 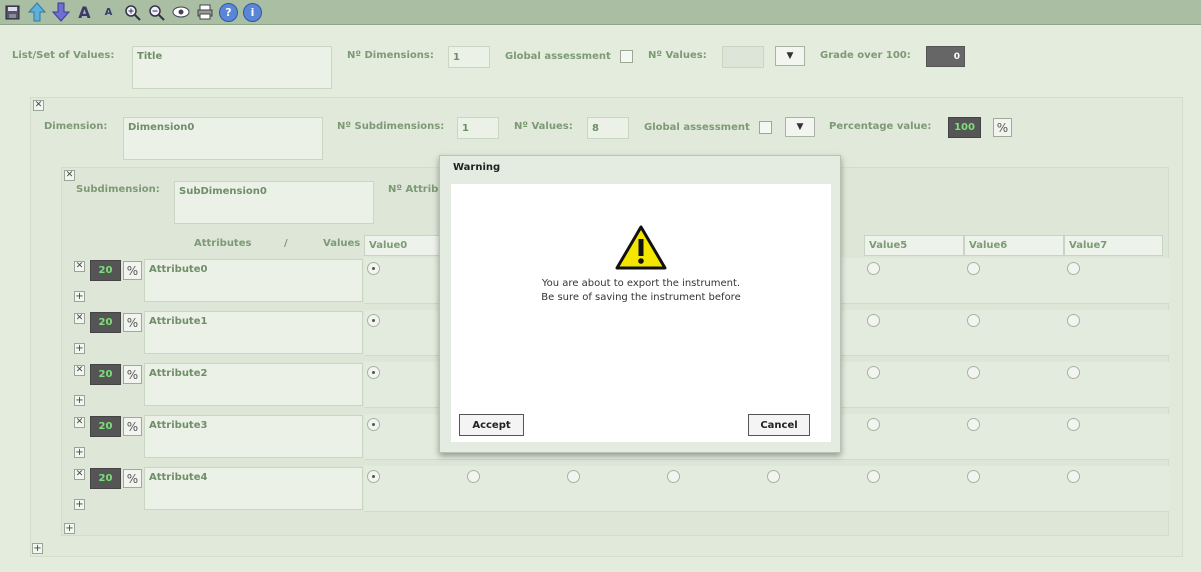 I want to click on zoom-out-icon, so click(x=156, y=12).